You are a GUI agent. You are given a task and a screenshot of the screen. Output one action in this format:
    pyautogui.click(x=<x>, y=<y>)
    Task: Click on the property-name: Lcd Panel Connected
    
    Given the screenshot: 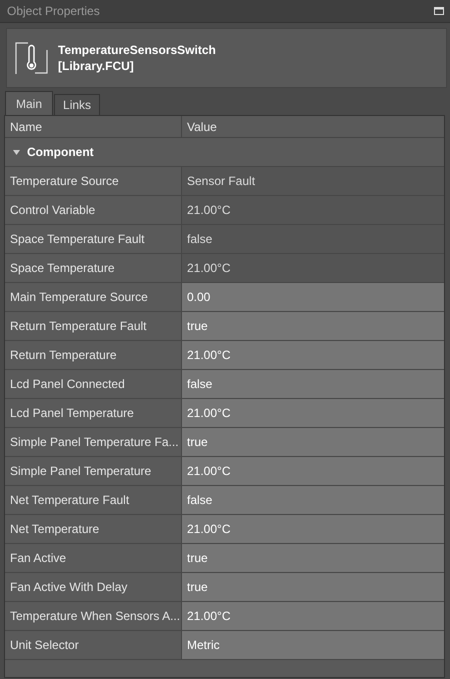 What is the action you would take?
    pyautogui.click(x=67, y=384)
    